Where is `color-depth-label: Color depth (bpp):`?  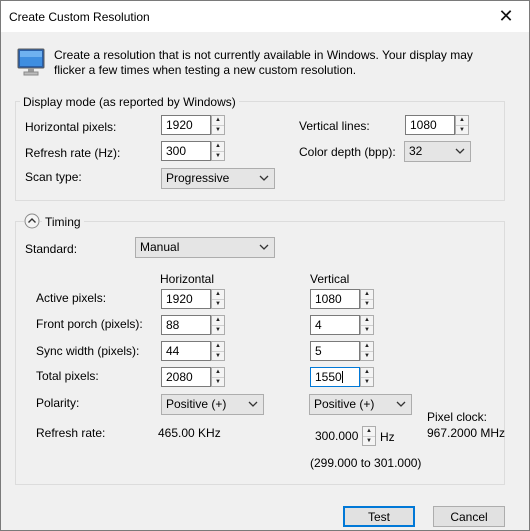
color-depth-label: Color depth (bpp): is located at coordinates (347, 152).